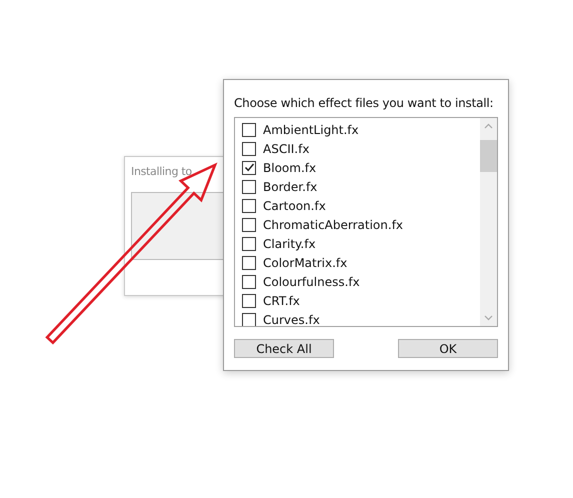 The image size is (573, 498). I want to click on ok-button: OK, so click(448, 348).